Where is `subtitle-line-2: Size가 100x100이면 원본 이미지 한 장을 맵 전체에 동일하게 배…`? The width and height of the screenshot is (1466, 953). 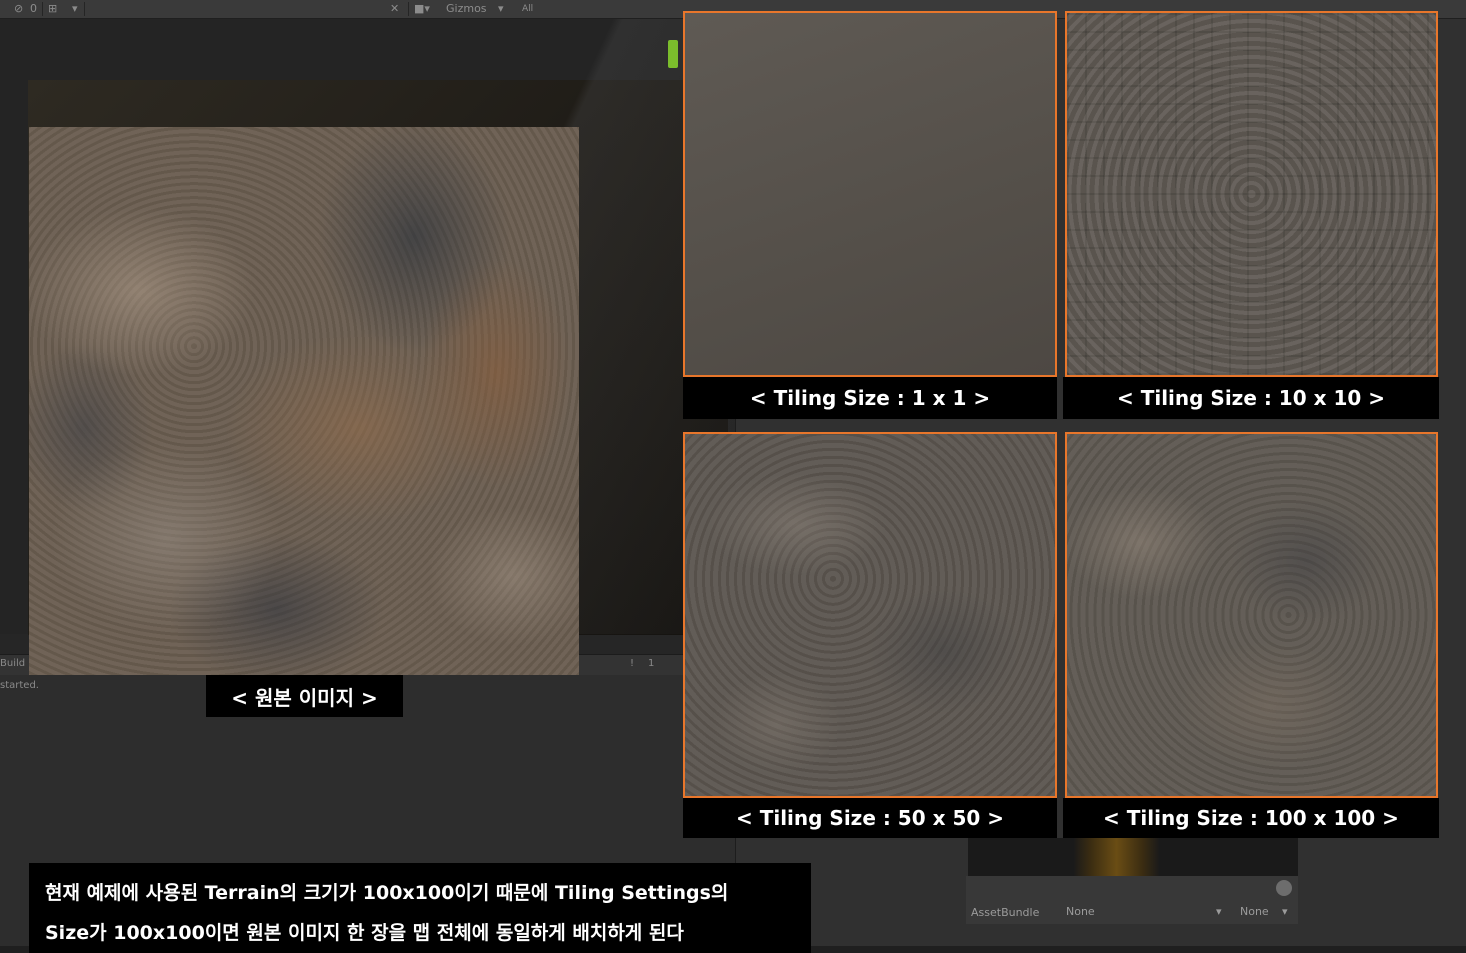
subtitle-line-2: Size가 100x100이면 원본 이미지 한 장을 맵 전체에 동일하게 배… is located at coordinates (364, 933).